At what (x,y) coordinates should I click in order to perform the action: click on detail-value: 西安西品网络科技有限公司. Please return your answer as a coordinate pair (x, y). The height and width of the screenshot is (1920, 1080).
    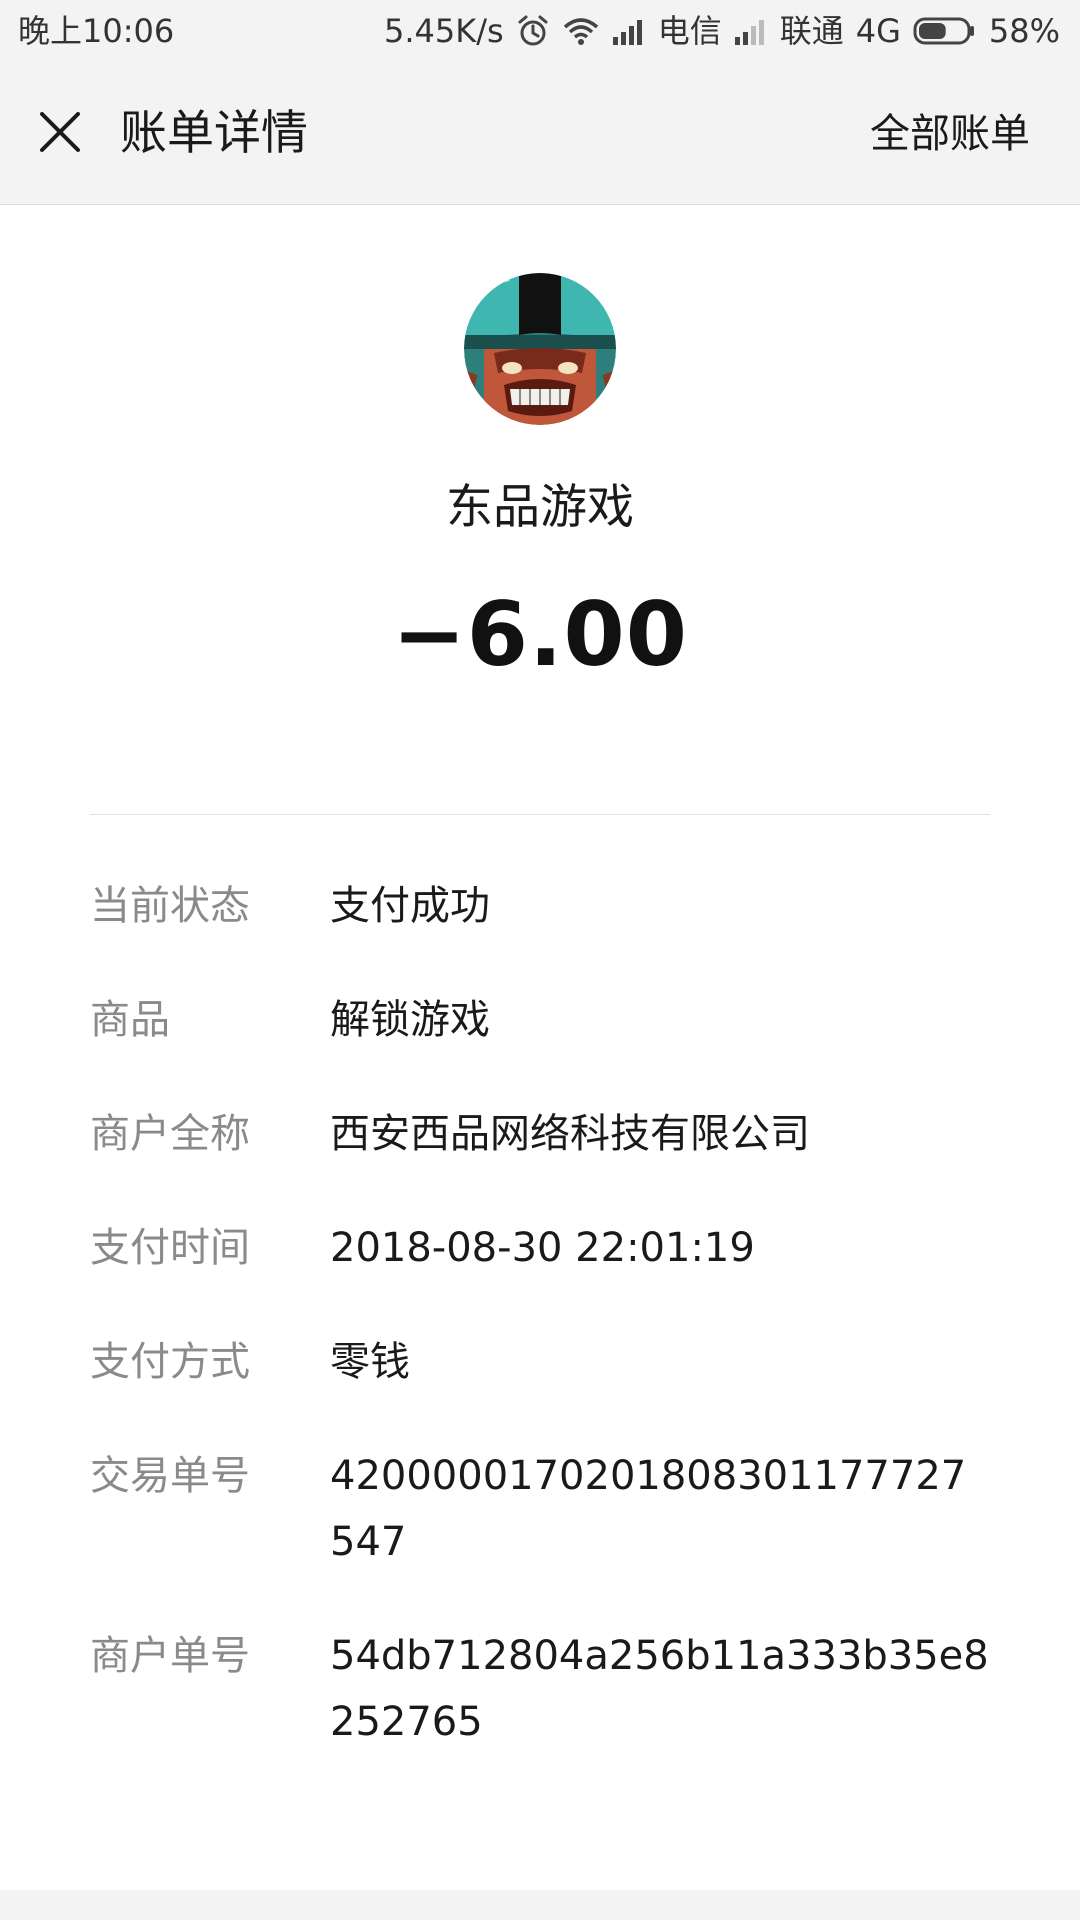
    Looking at the image, I should click on (570, 1134).